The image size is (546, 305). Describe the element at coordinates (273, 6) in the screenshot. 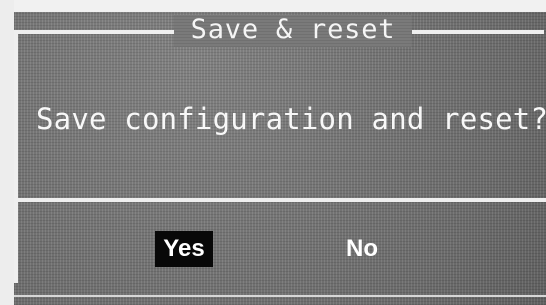

I see `screen-top-light-edge` at that location.